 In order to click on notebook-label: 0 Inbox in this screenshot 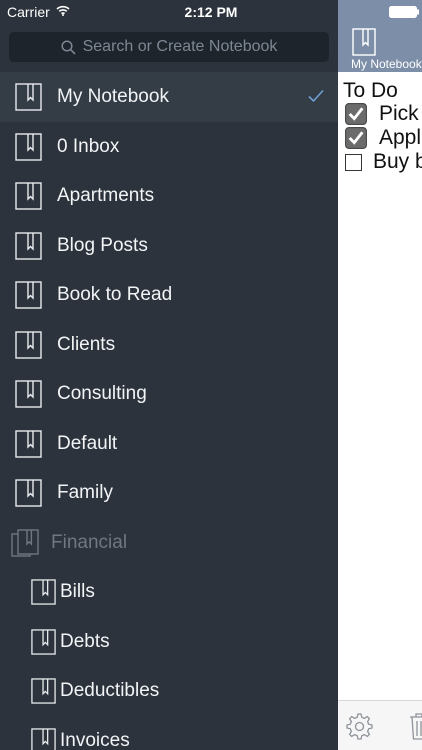, I will do `click(88, 146)`.